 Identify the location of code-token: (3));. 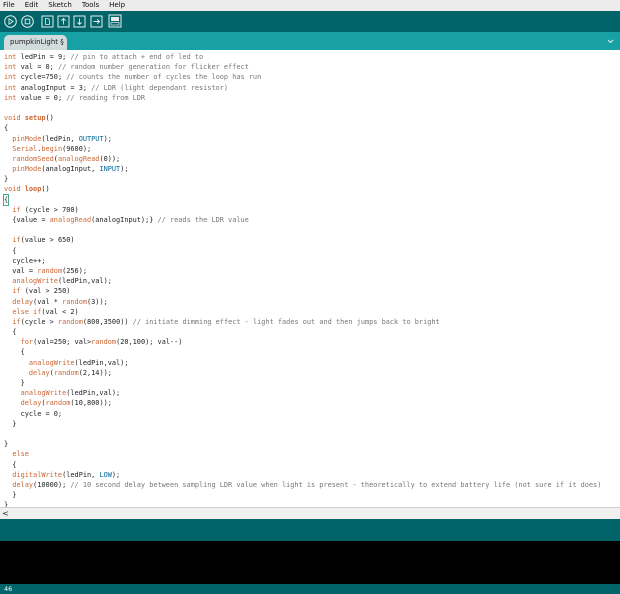
(97, 301).